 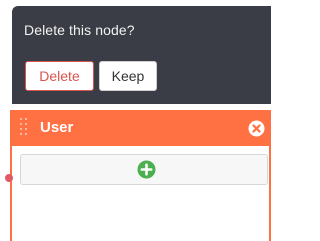 What do you see at coordinates (9, 178) in the screenshot?
I see `connection-port` at bounding box center [9, 178].